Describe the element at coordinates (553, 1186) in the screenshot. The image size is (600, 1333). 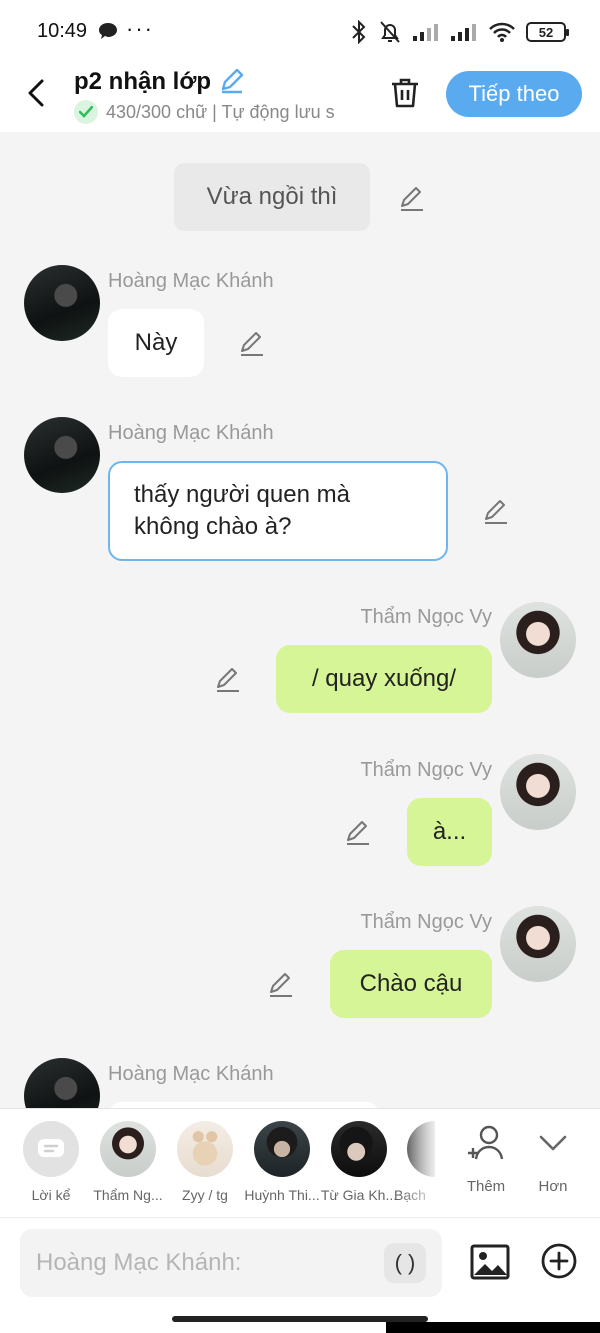
I see `more-label: Hơn` at that location.